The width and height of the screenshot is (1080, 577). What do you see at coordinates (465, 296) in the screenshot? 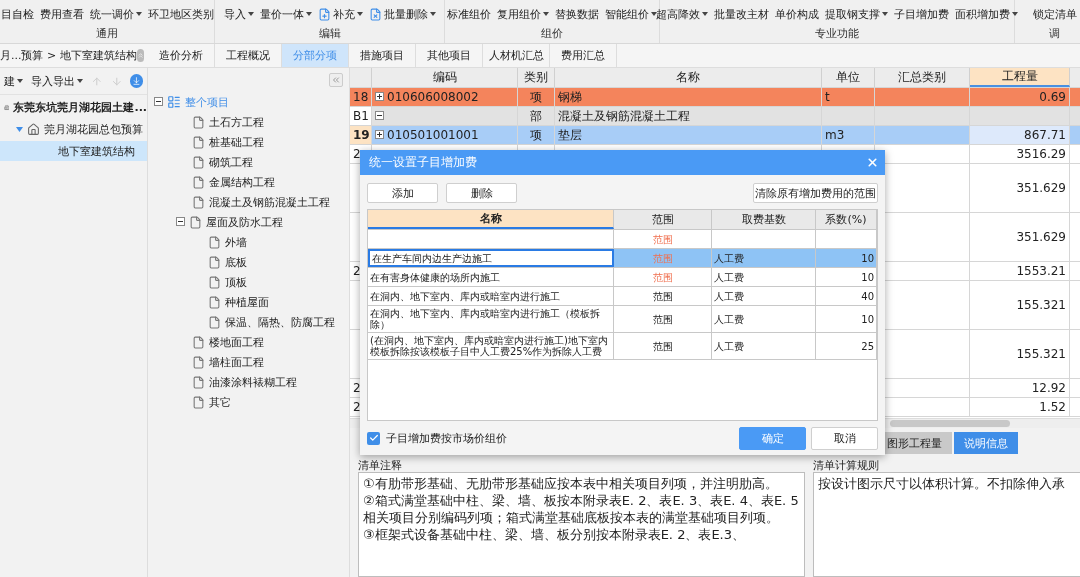
I see `table-cell: 在洞内、地下室内、库内或暗室内进行施工` at bounding box center [465, 296].